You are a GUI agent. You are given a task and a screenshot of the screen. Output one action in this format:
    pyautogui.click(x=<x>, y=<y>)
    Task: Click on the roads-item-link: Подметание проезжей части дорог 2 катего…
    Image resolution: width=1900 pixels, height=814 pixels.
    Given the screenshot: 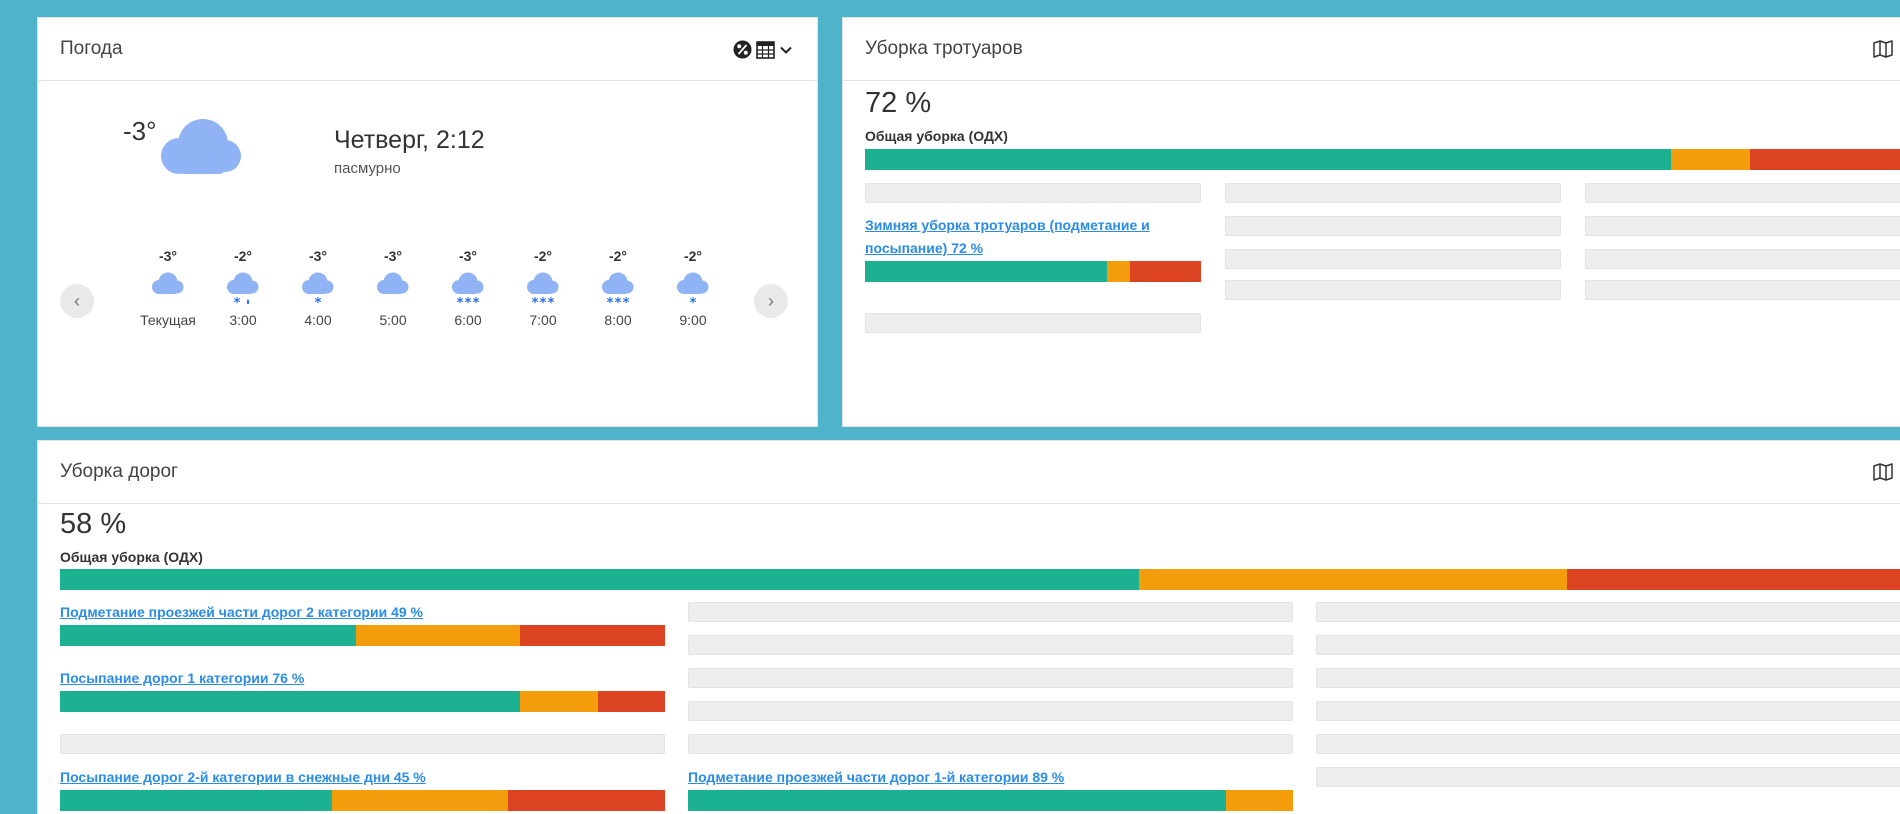 What is the action you would take?
    pyautogui.click(x=241, y=612)
    